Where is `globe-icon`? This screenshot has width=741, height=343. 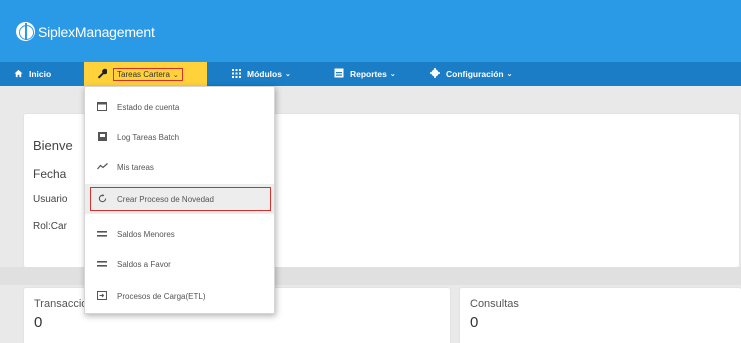 globe-icon is located at coordinates (25, 31).